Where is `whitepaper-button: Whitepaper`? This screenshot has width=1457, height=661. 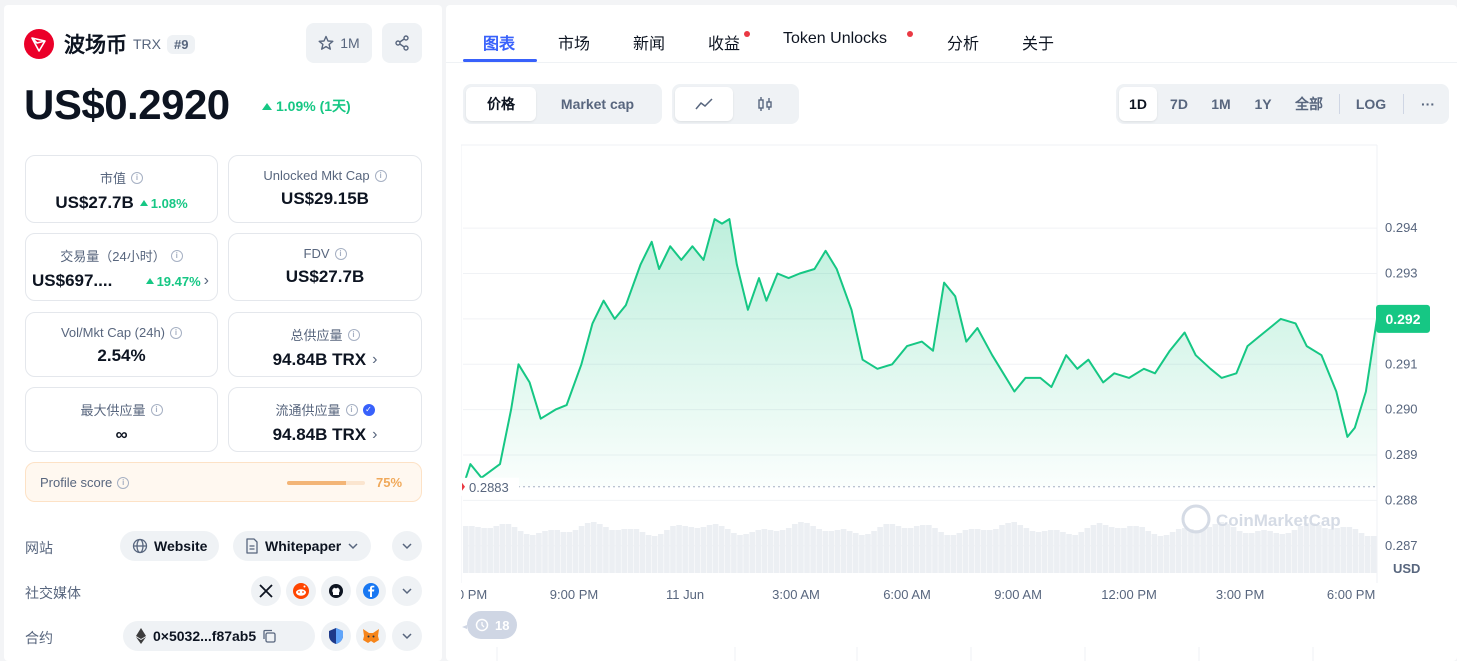 whitepaper-button: Whitepaper is located at coordinates (302, 546).